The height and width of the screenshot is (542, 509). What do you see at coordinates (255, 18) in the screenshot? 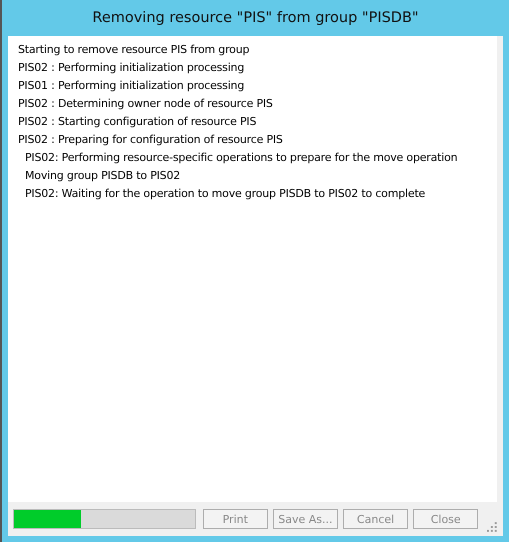
I see `window-title: Removing resource "PIS" from group "PISDB"` at bounding box center [255, 18].